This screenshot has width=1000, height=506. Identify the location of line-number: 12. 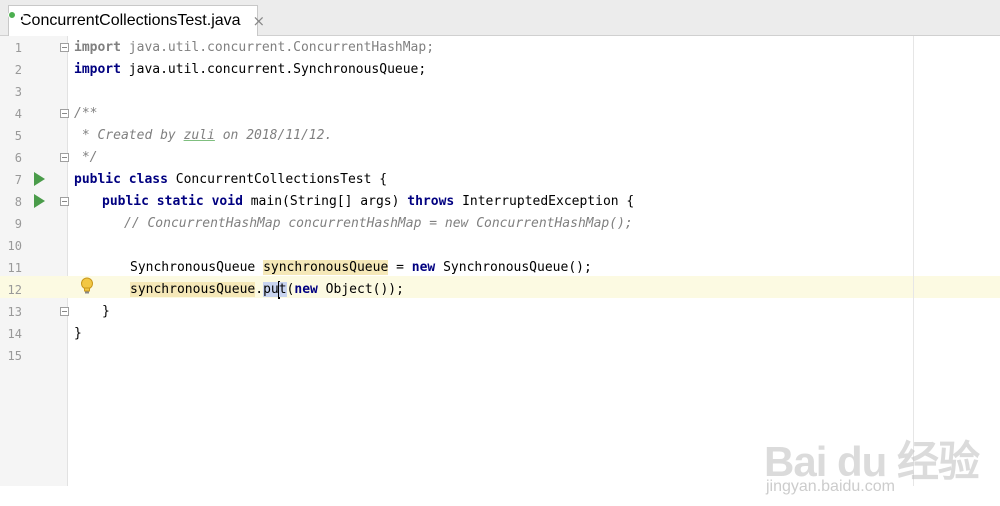
(14, 290).